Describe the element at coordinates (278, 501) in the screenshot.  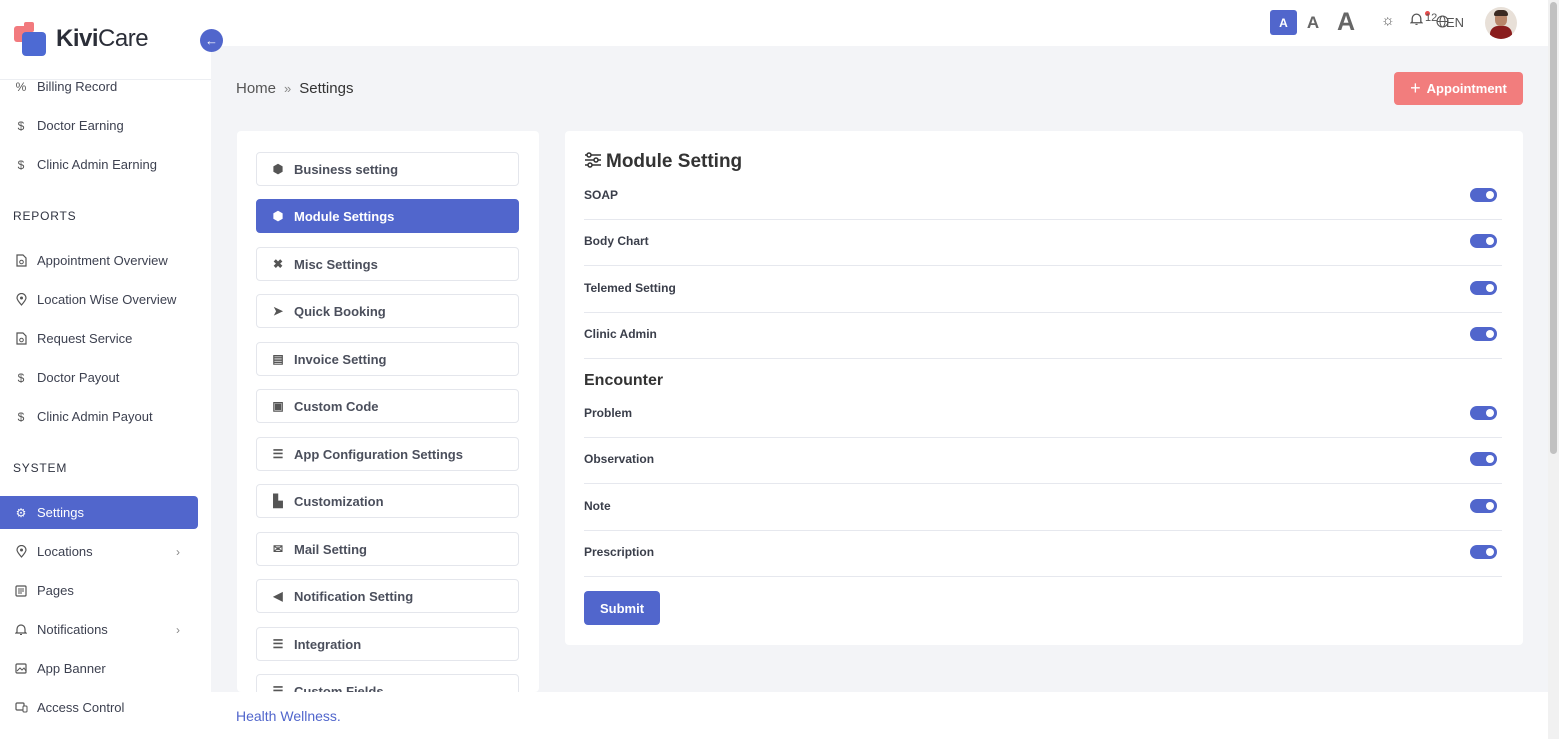
I see `palette-icon: ▙` at that location.